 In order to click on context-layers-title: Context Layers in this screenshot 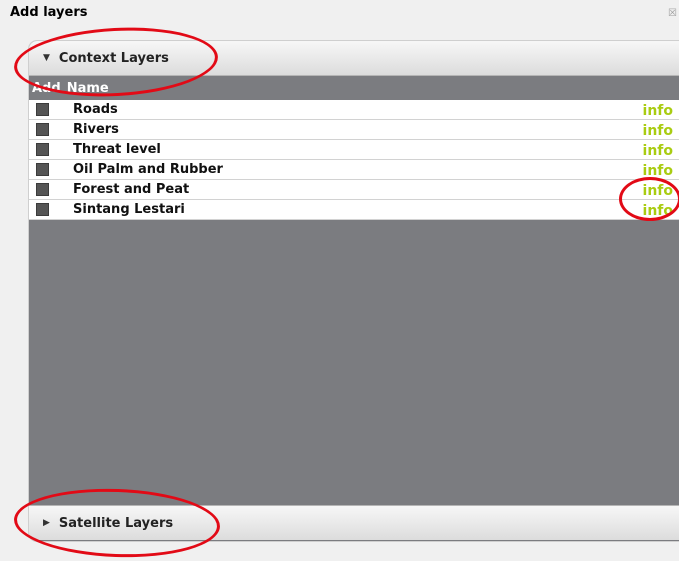, I will do `click(113, 58)`.